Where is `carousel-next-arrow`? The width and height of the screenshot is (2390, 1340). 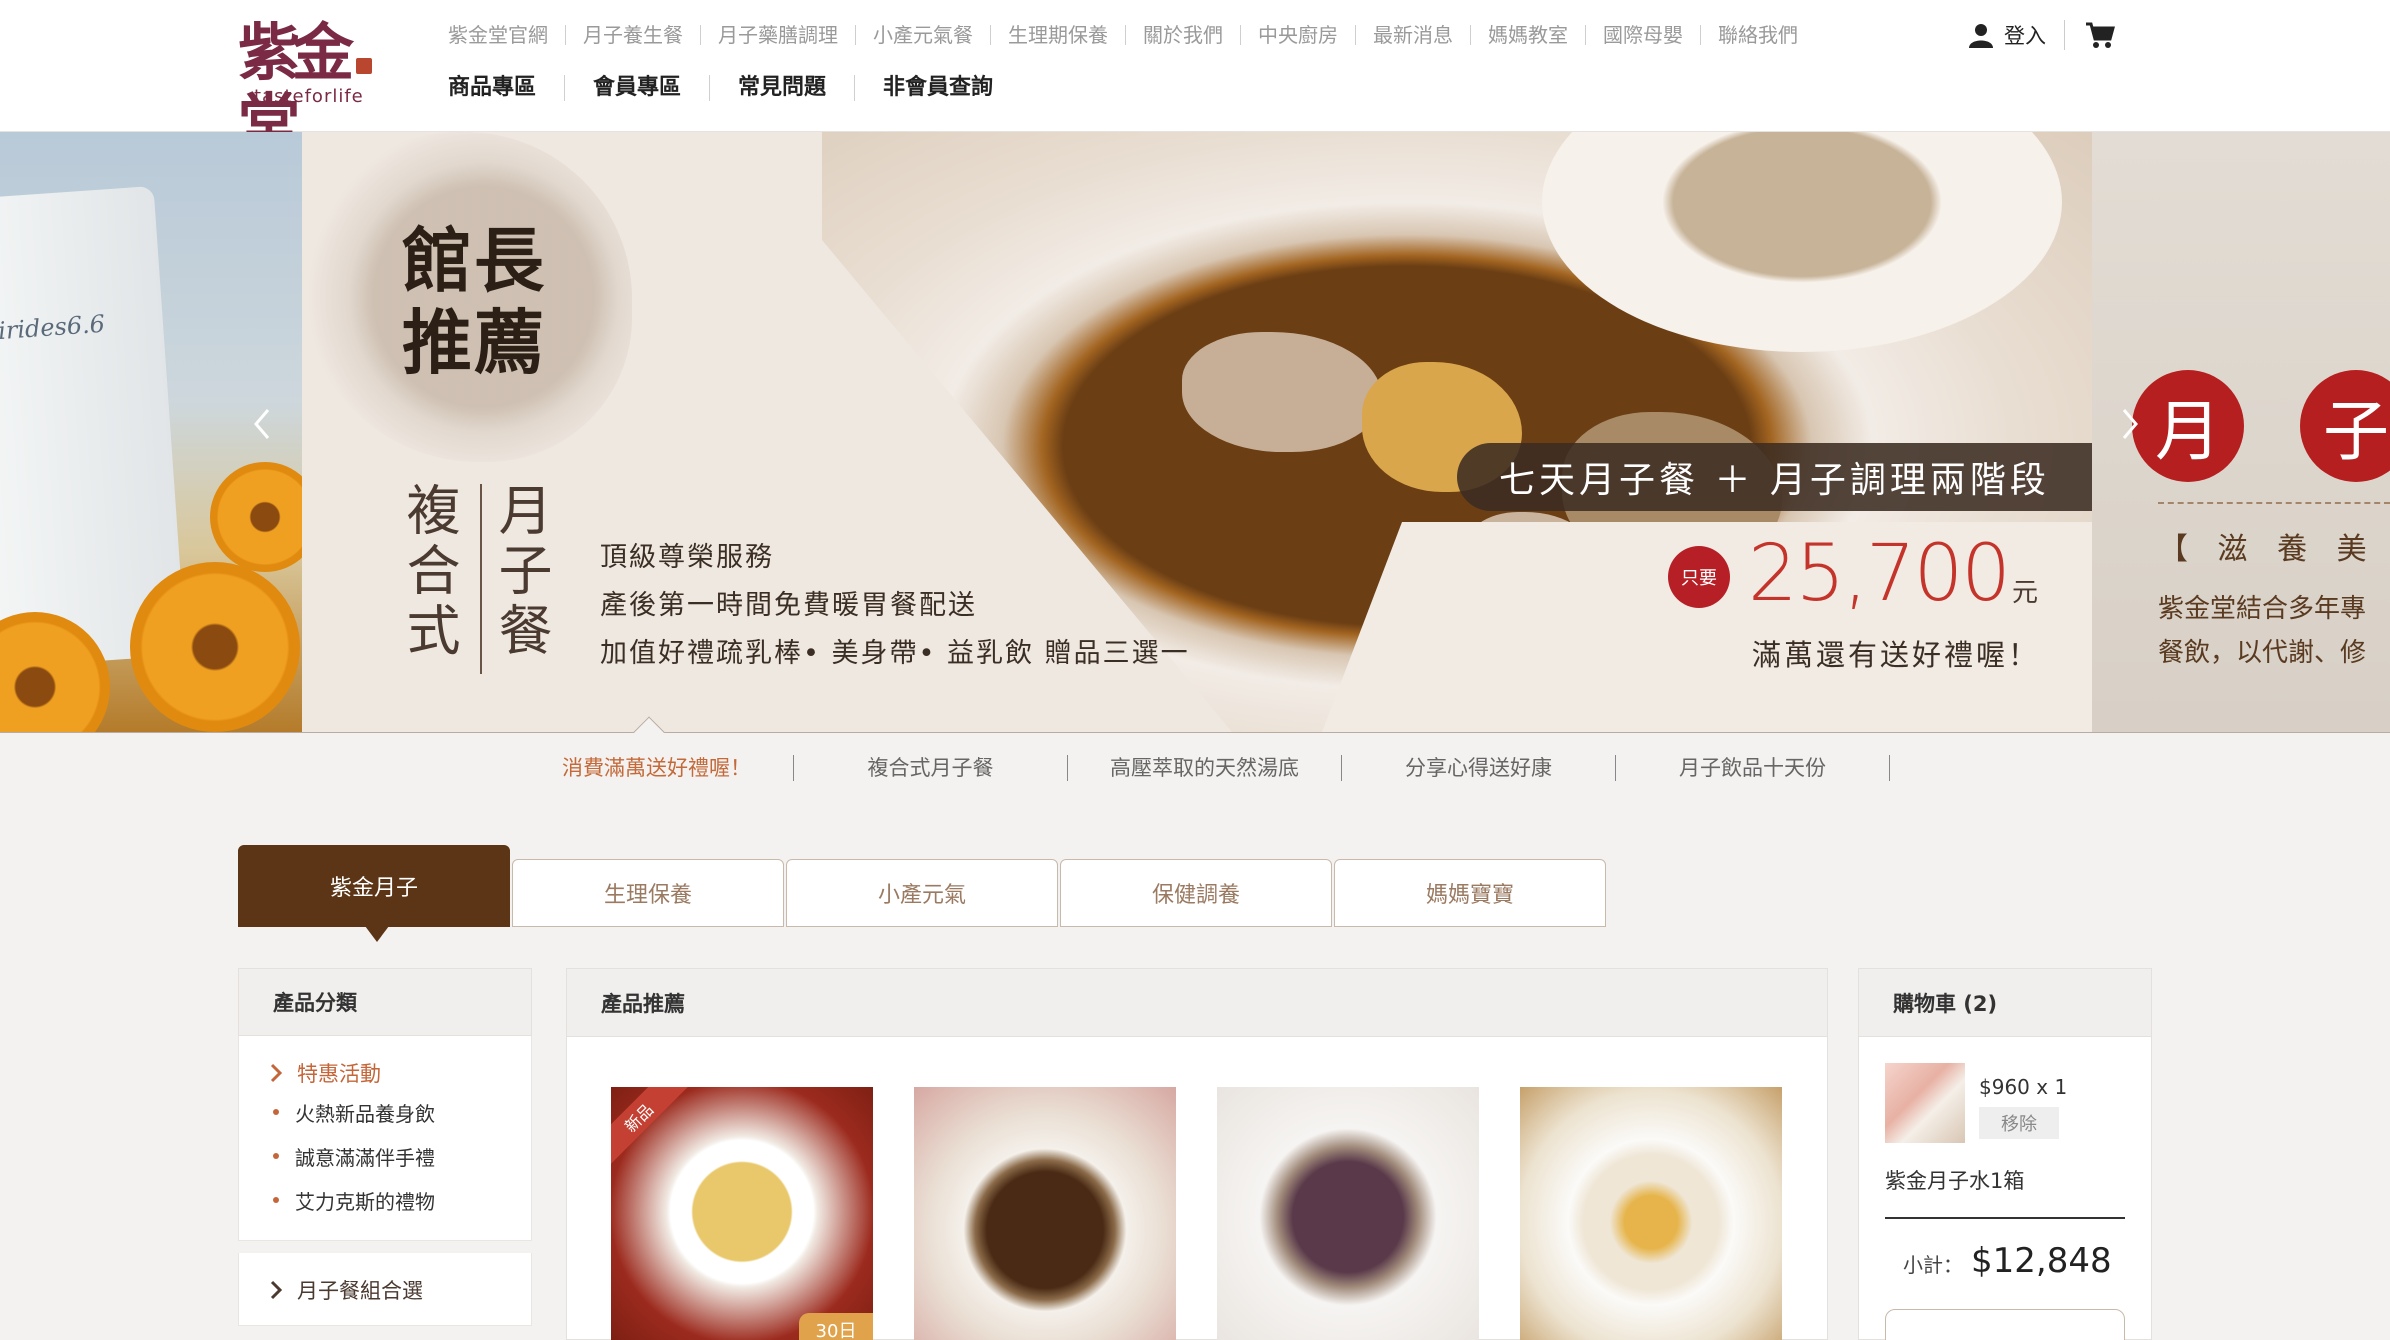 carousel-next-arrow is located at coordinates (2130, 424).